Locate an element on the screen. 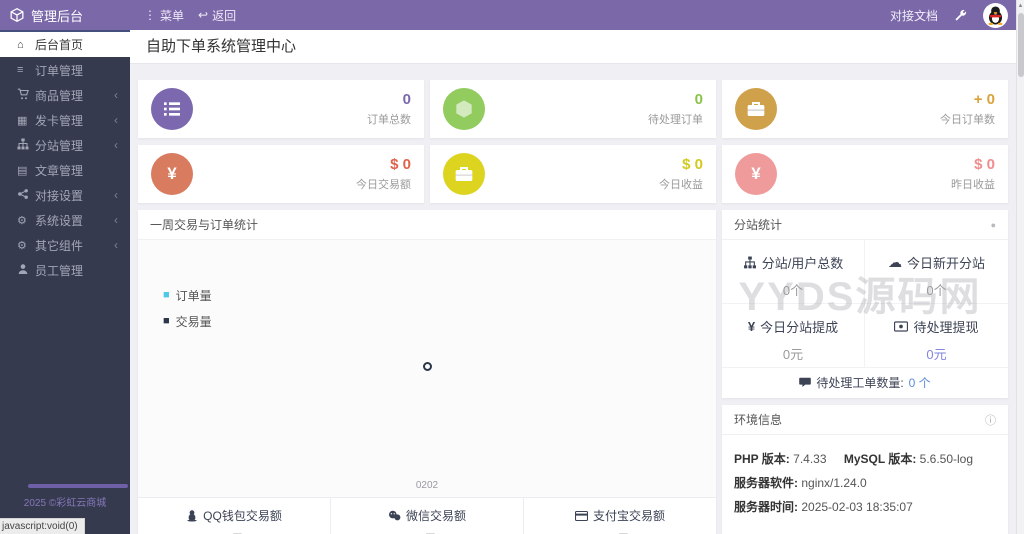 The height and width of the screenshot is (534, 1024). credit-card-icon is located at coordinates (581, 515).